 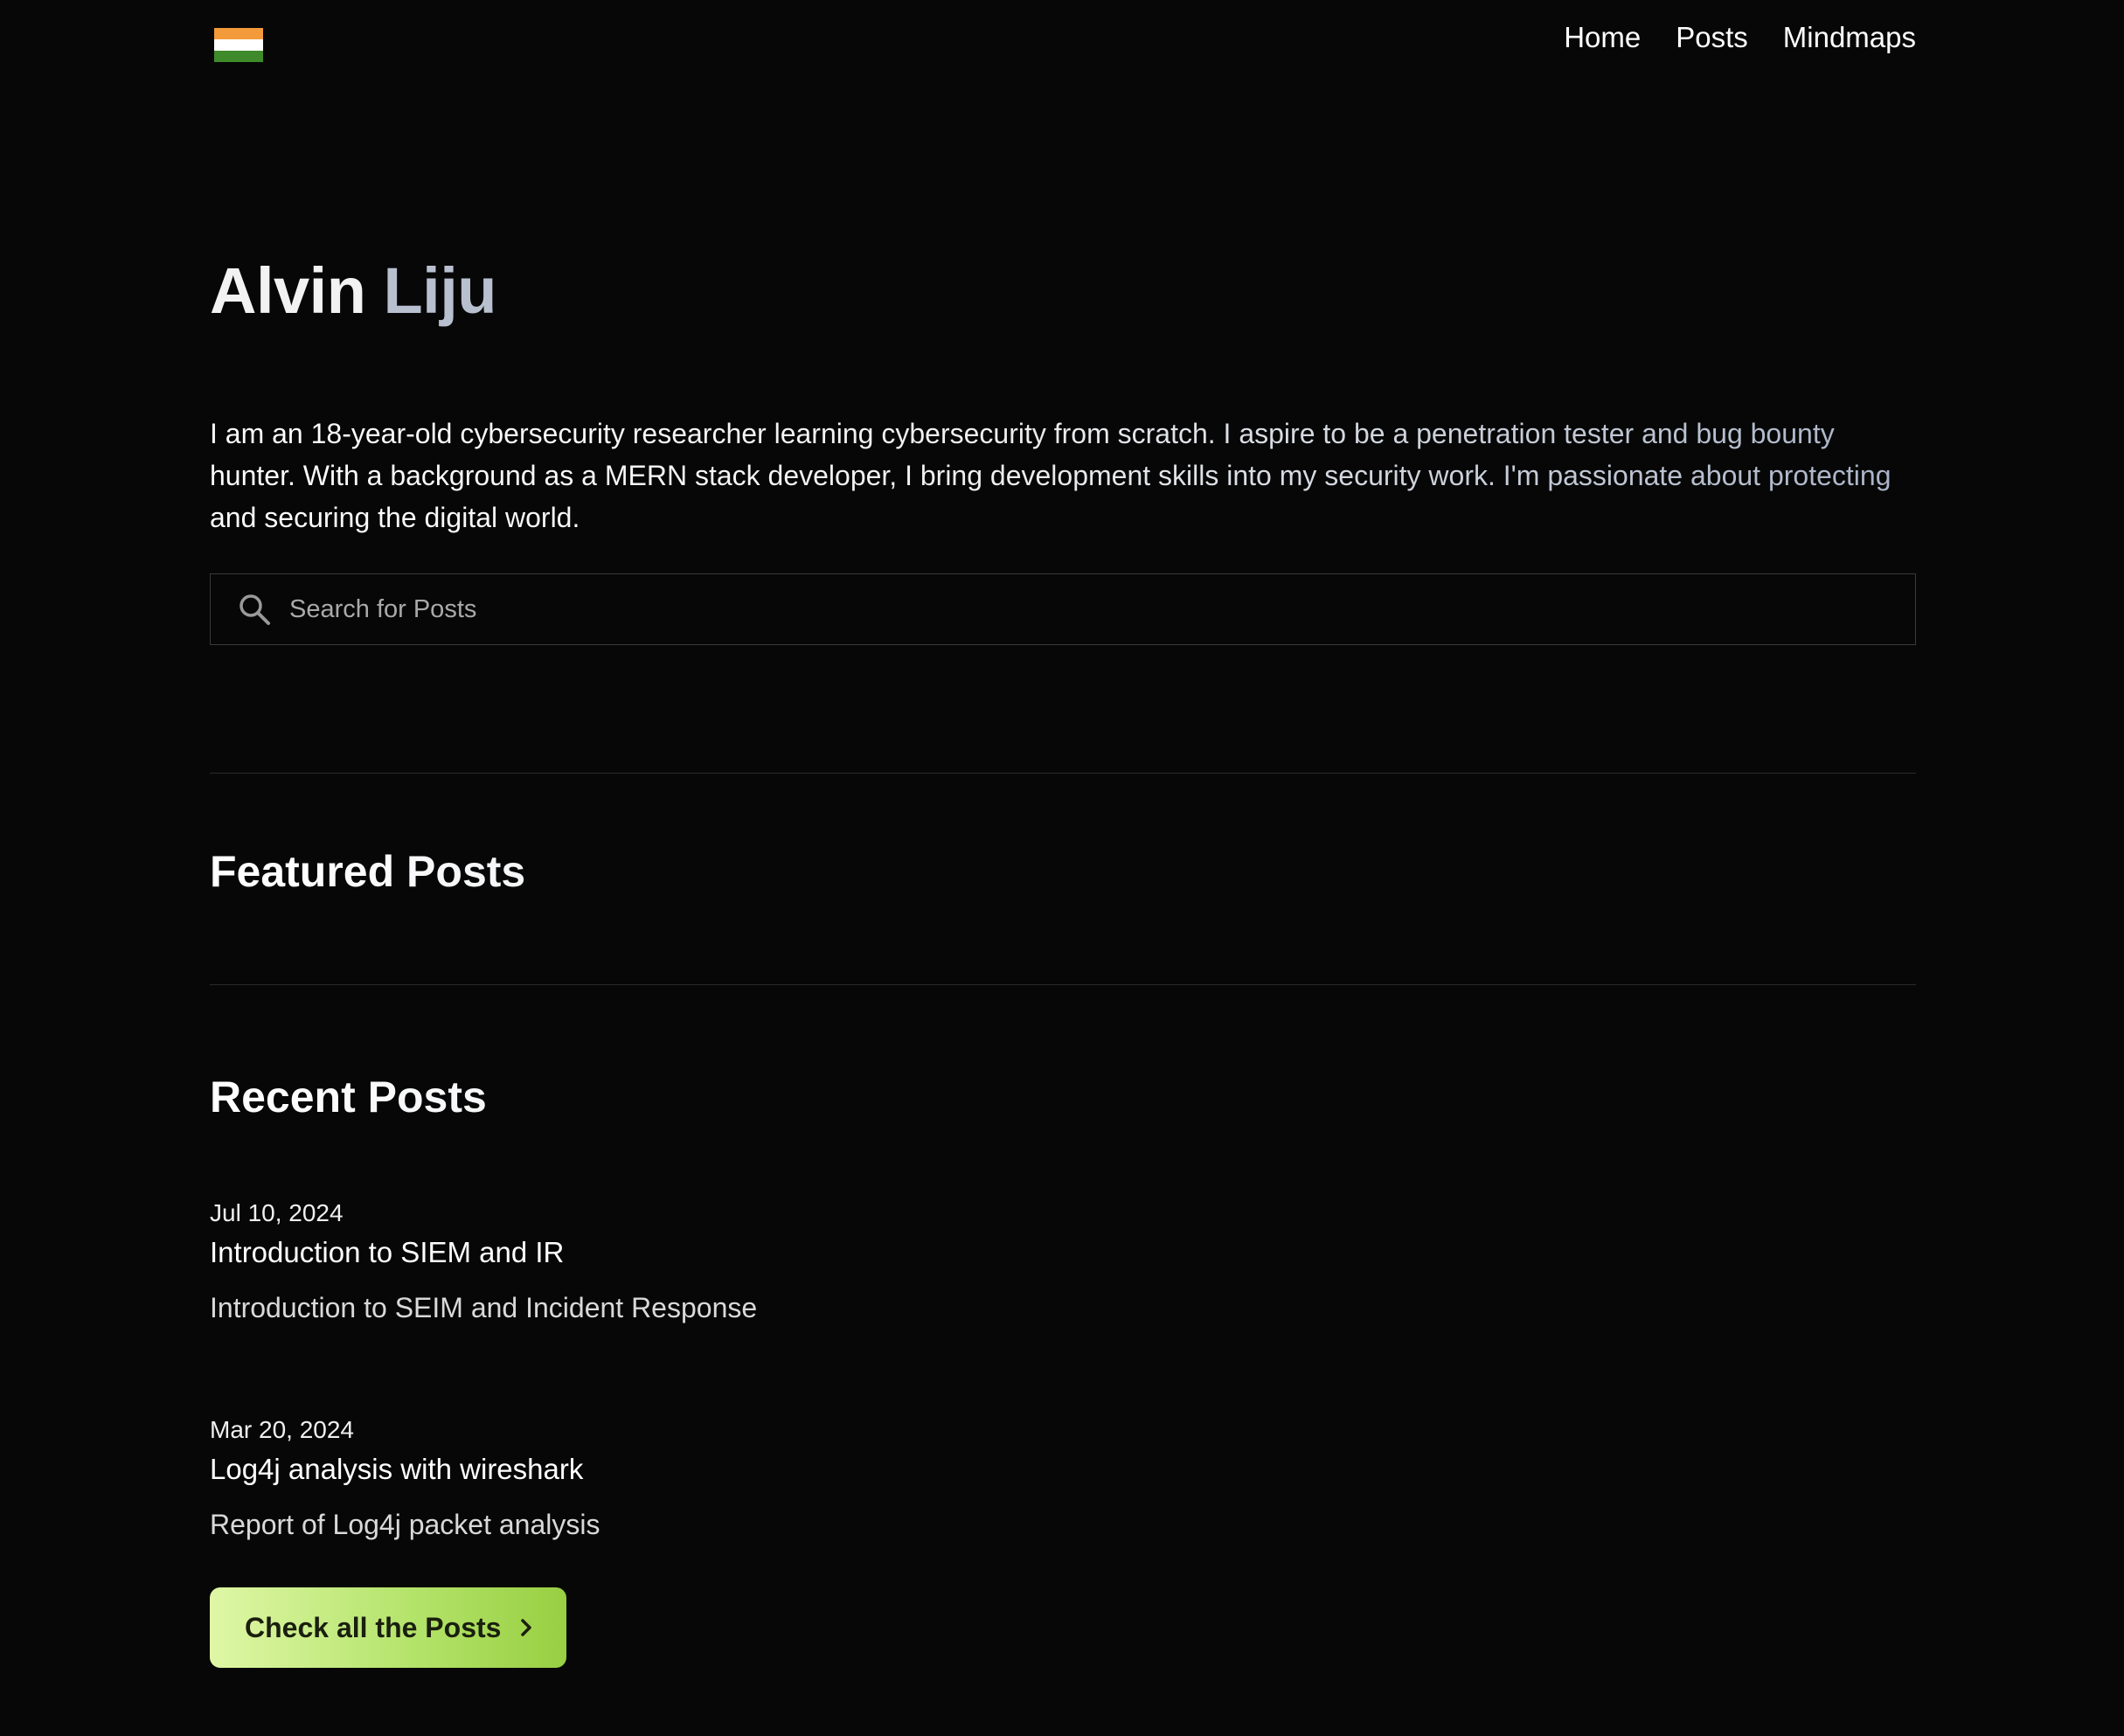 What do you see at coordinates (1712, 37) in the screenshot?
I see `nav-link-posts: Posts` at bounding box center [1712, 37].